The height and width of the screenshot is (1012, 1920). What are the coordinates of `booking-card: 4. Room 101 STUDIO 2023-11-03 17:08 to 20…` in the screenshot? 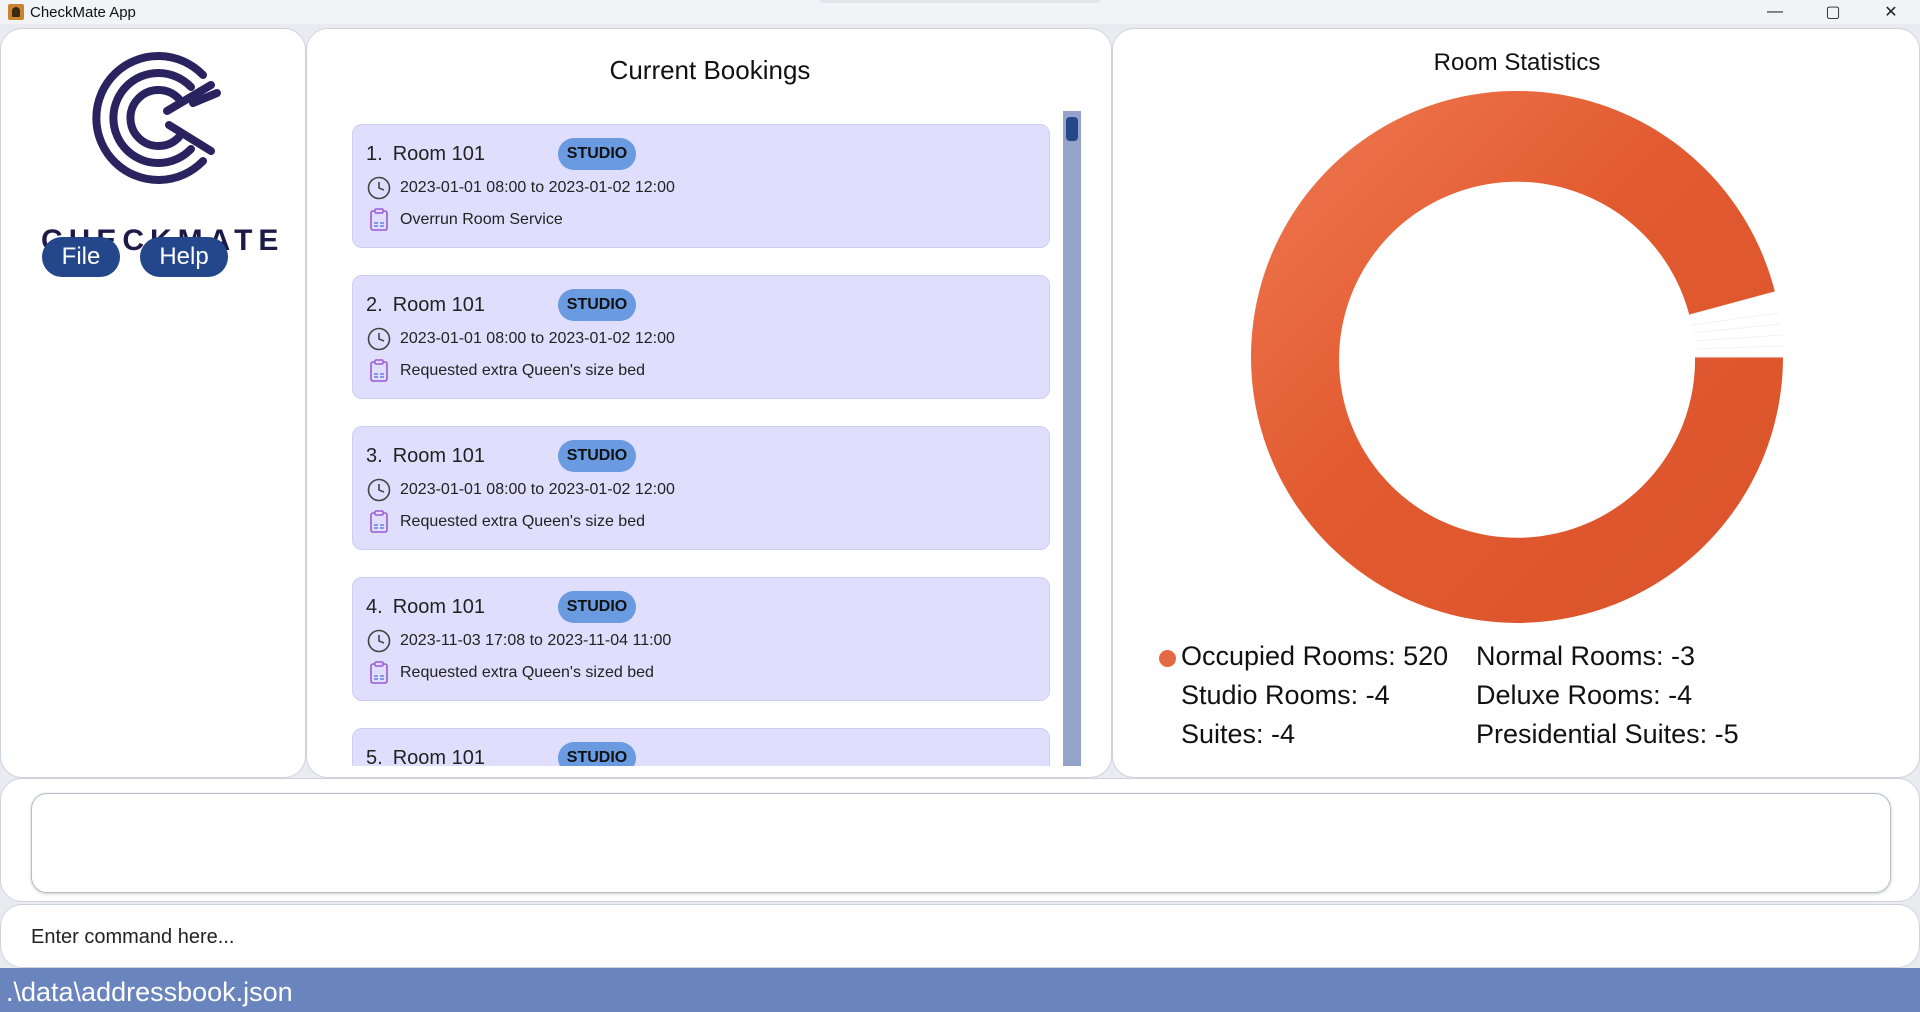 It's located at (701, 639).